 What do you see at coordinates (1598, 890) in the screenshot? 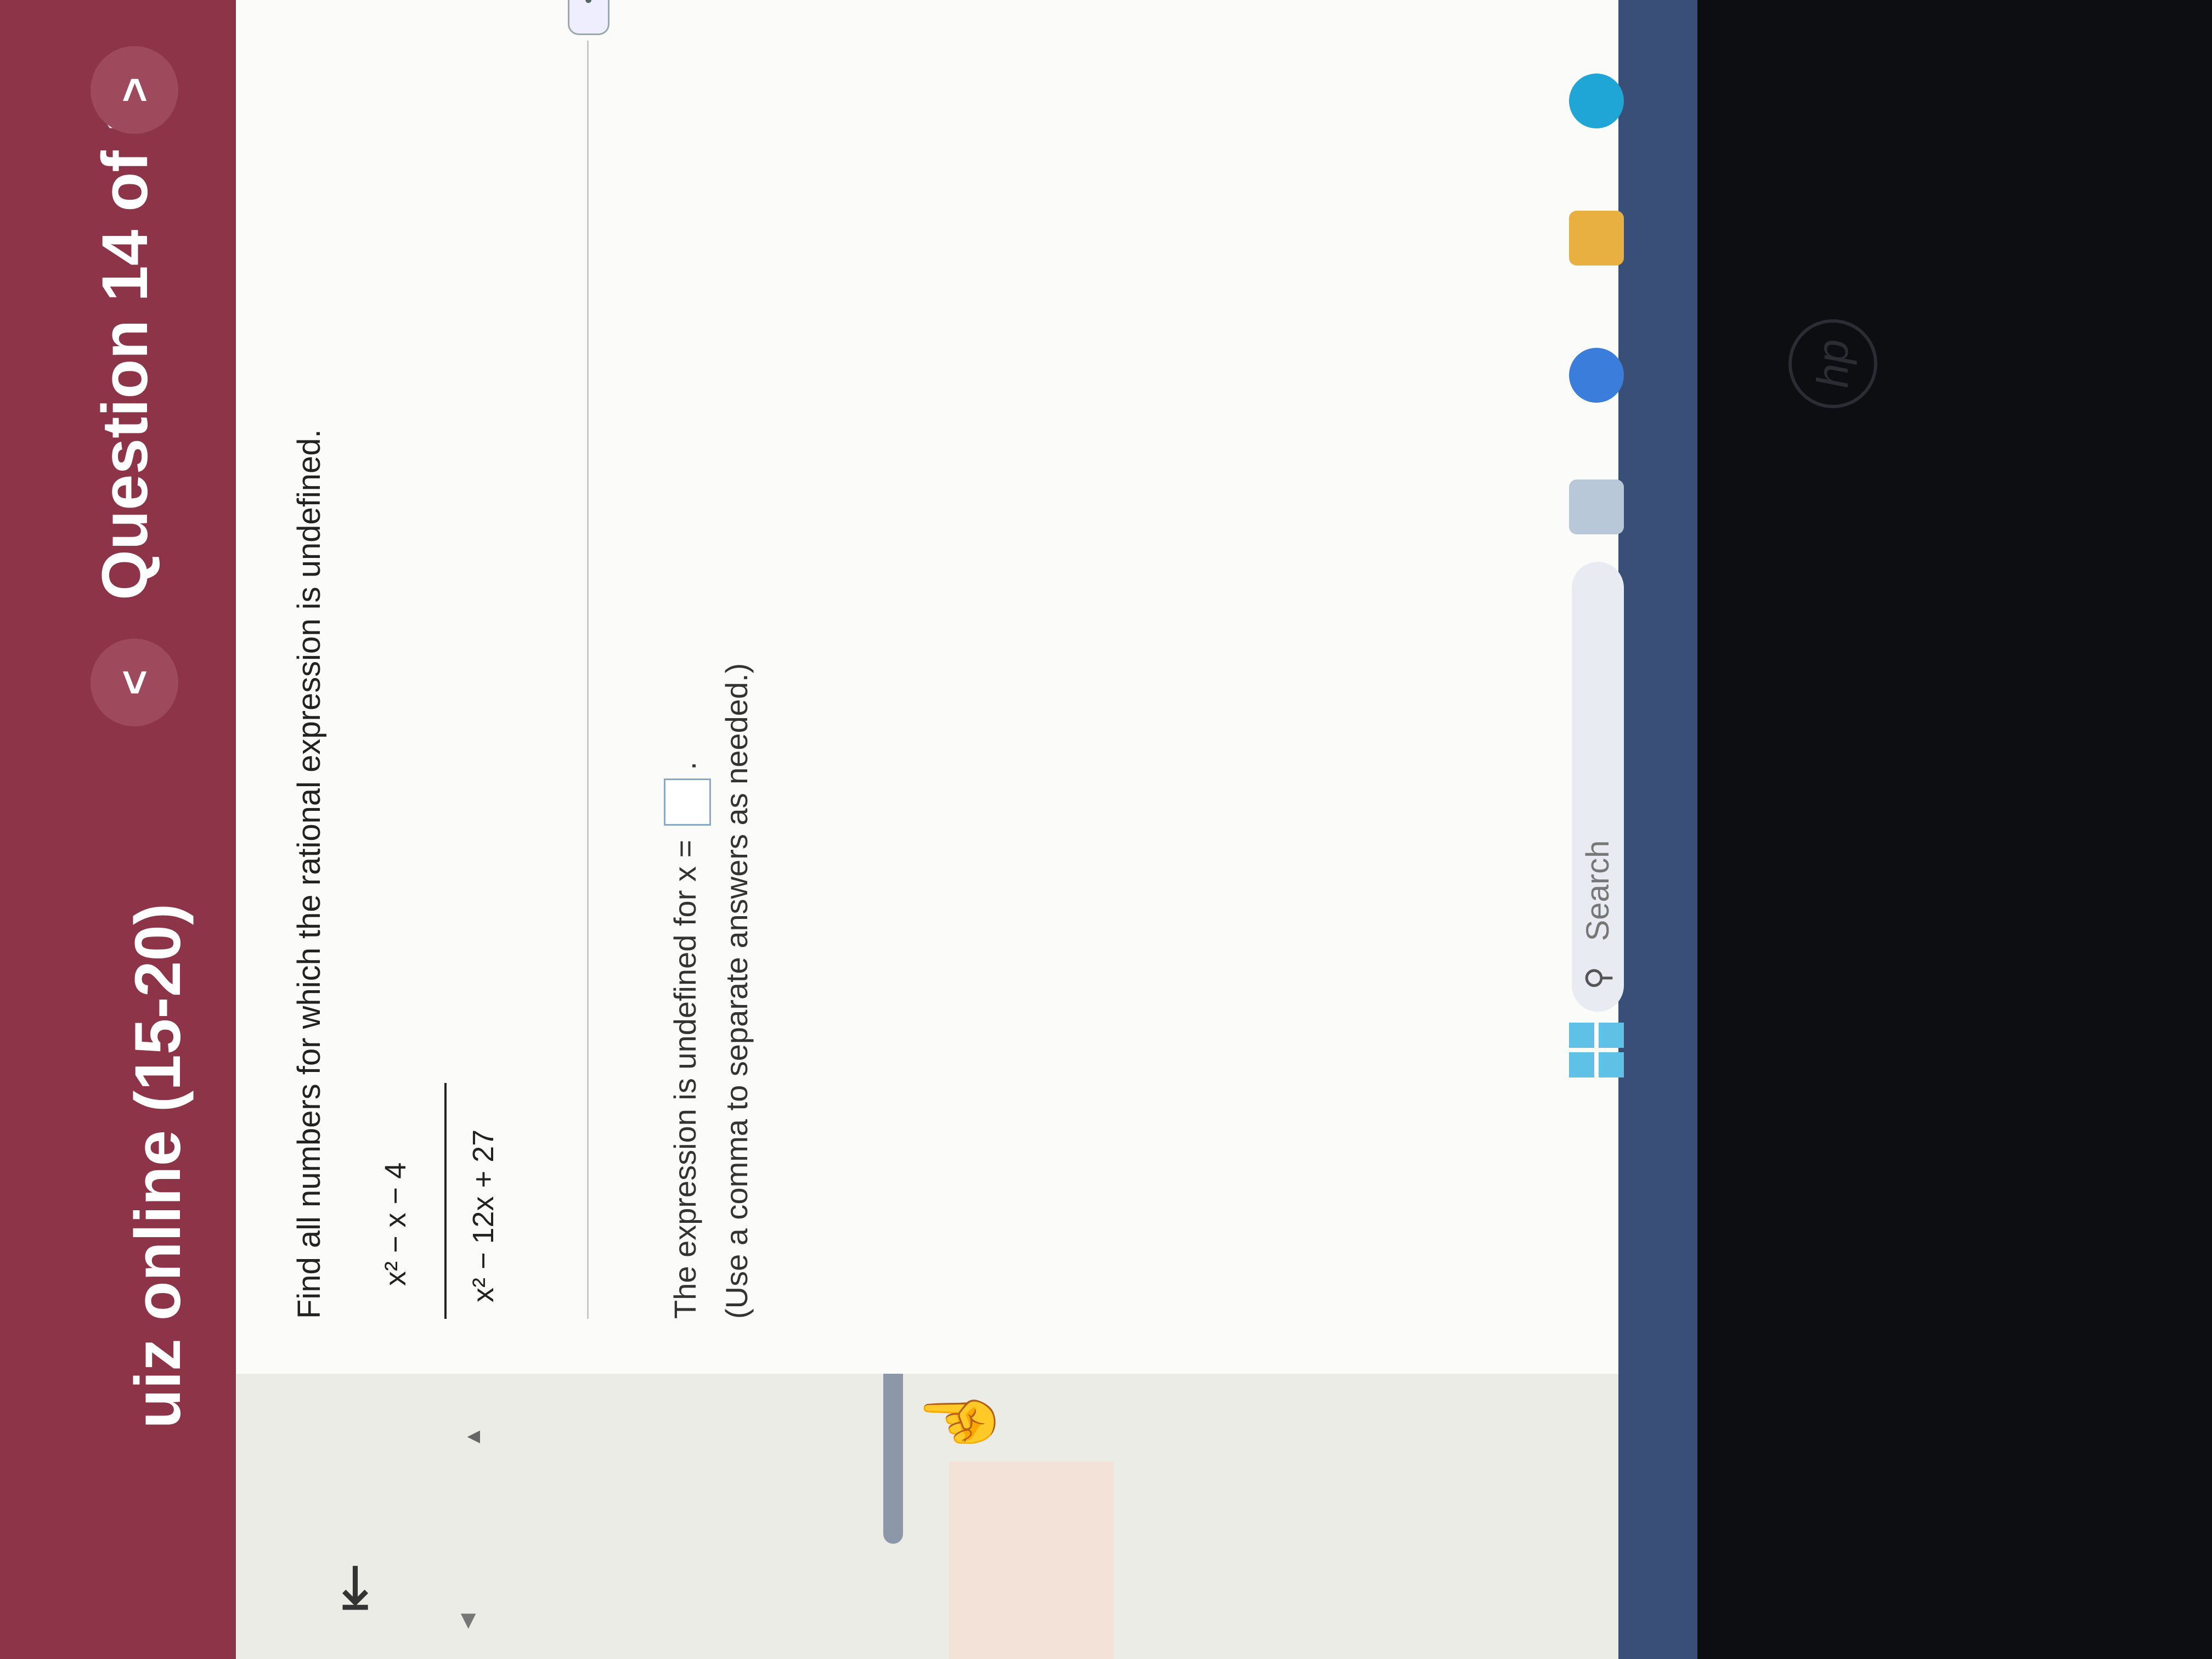
I see `search-placeholder: Search` at bounding box center [1598, 890].